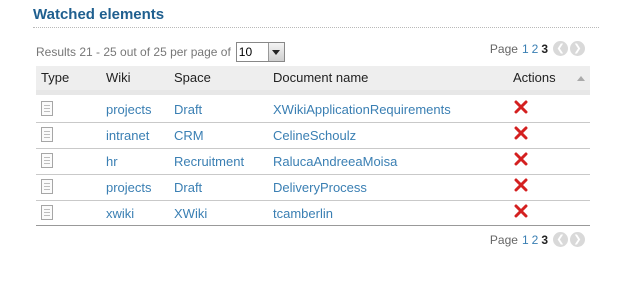 This screenshot has height=308, width=637. I want to click on table-row: xwiki XWiki tcamberlin, so click(313, 213).